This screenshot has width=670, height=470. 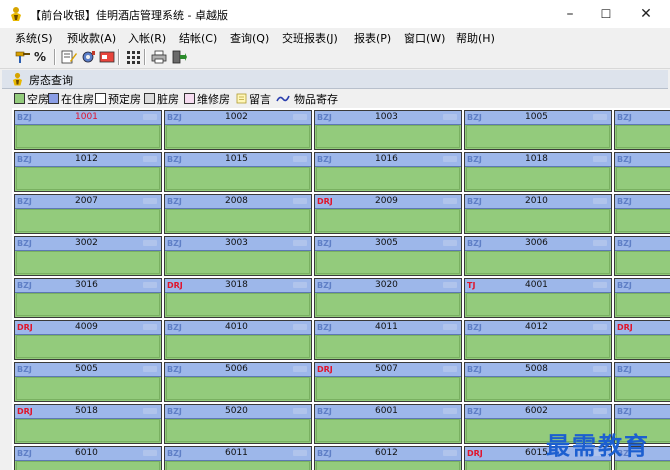 I want to click on room-tile: BZJ 3016, so click(x=88, y=298).